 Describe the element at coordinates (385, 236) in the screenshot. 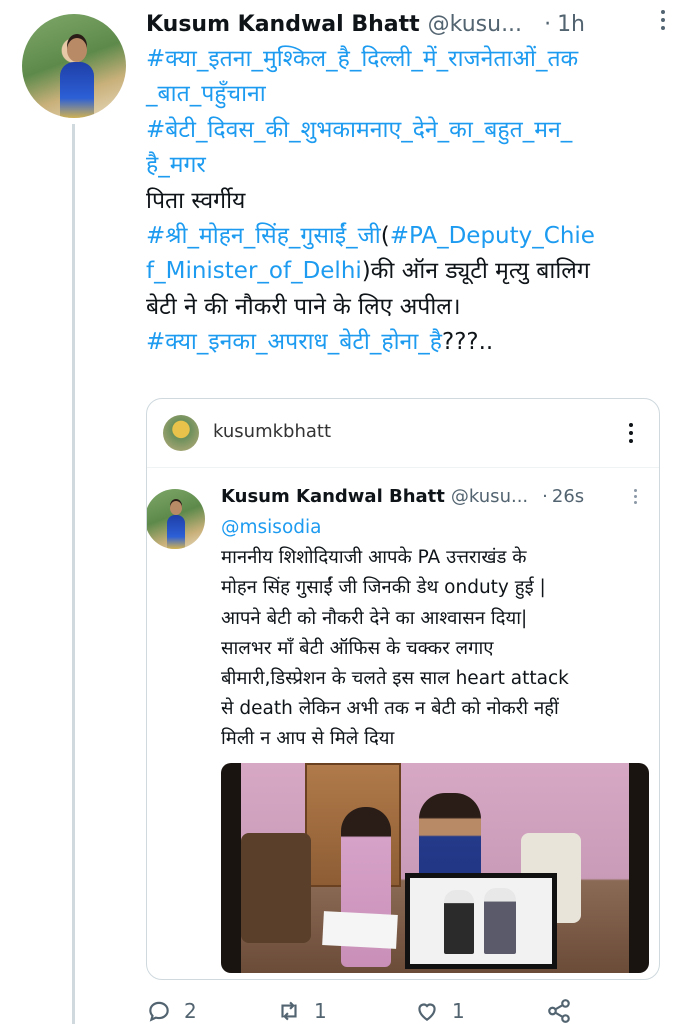

I see `text-segment: (` at that location.